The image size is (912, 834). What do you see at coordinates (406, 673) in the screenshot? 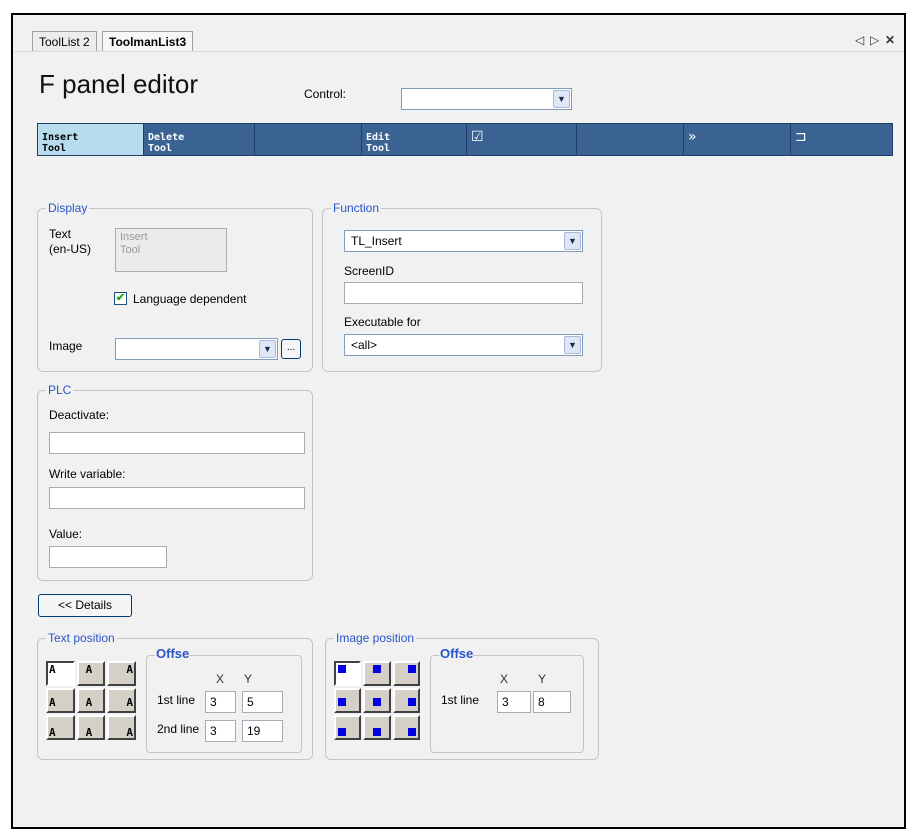
I see `image-align-top-right` at bounding box center [406, 673].